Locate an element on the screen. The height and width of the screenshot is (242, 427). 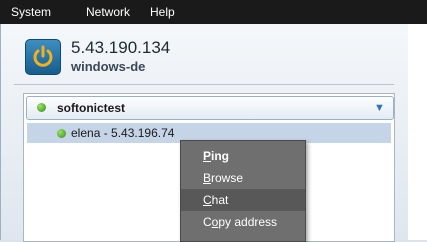
account-host: windows-de is located at coordinates (108, 66).